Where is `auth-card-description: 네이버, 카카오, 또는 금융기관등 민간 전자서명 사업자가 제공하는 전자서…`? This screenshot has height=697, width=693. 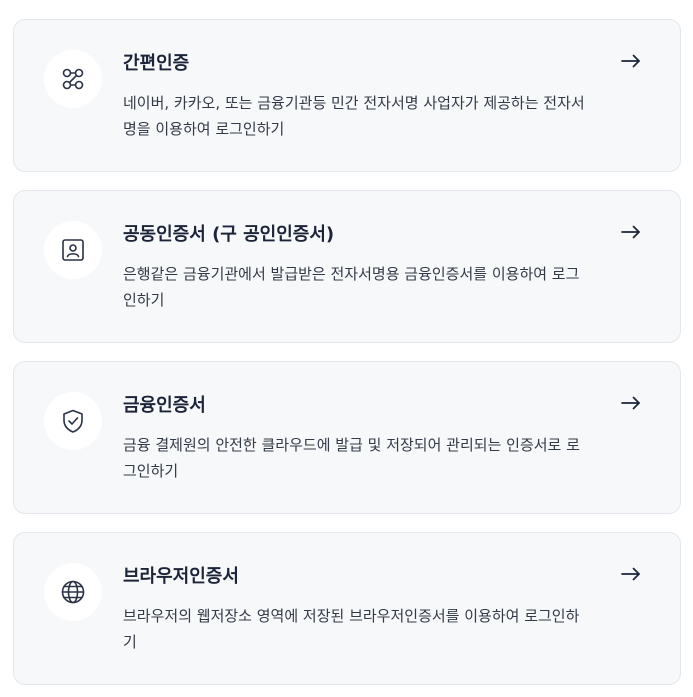
auth-card-description: 네이버, 카카오, 또는 금융기관등 민간 전자서명 사업자가 제공하는 전자서… is located at coordinates (354, 116).